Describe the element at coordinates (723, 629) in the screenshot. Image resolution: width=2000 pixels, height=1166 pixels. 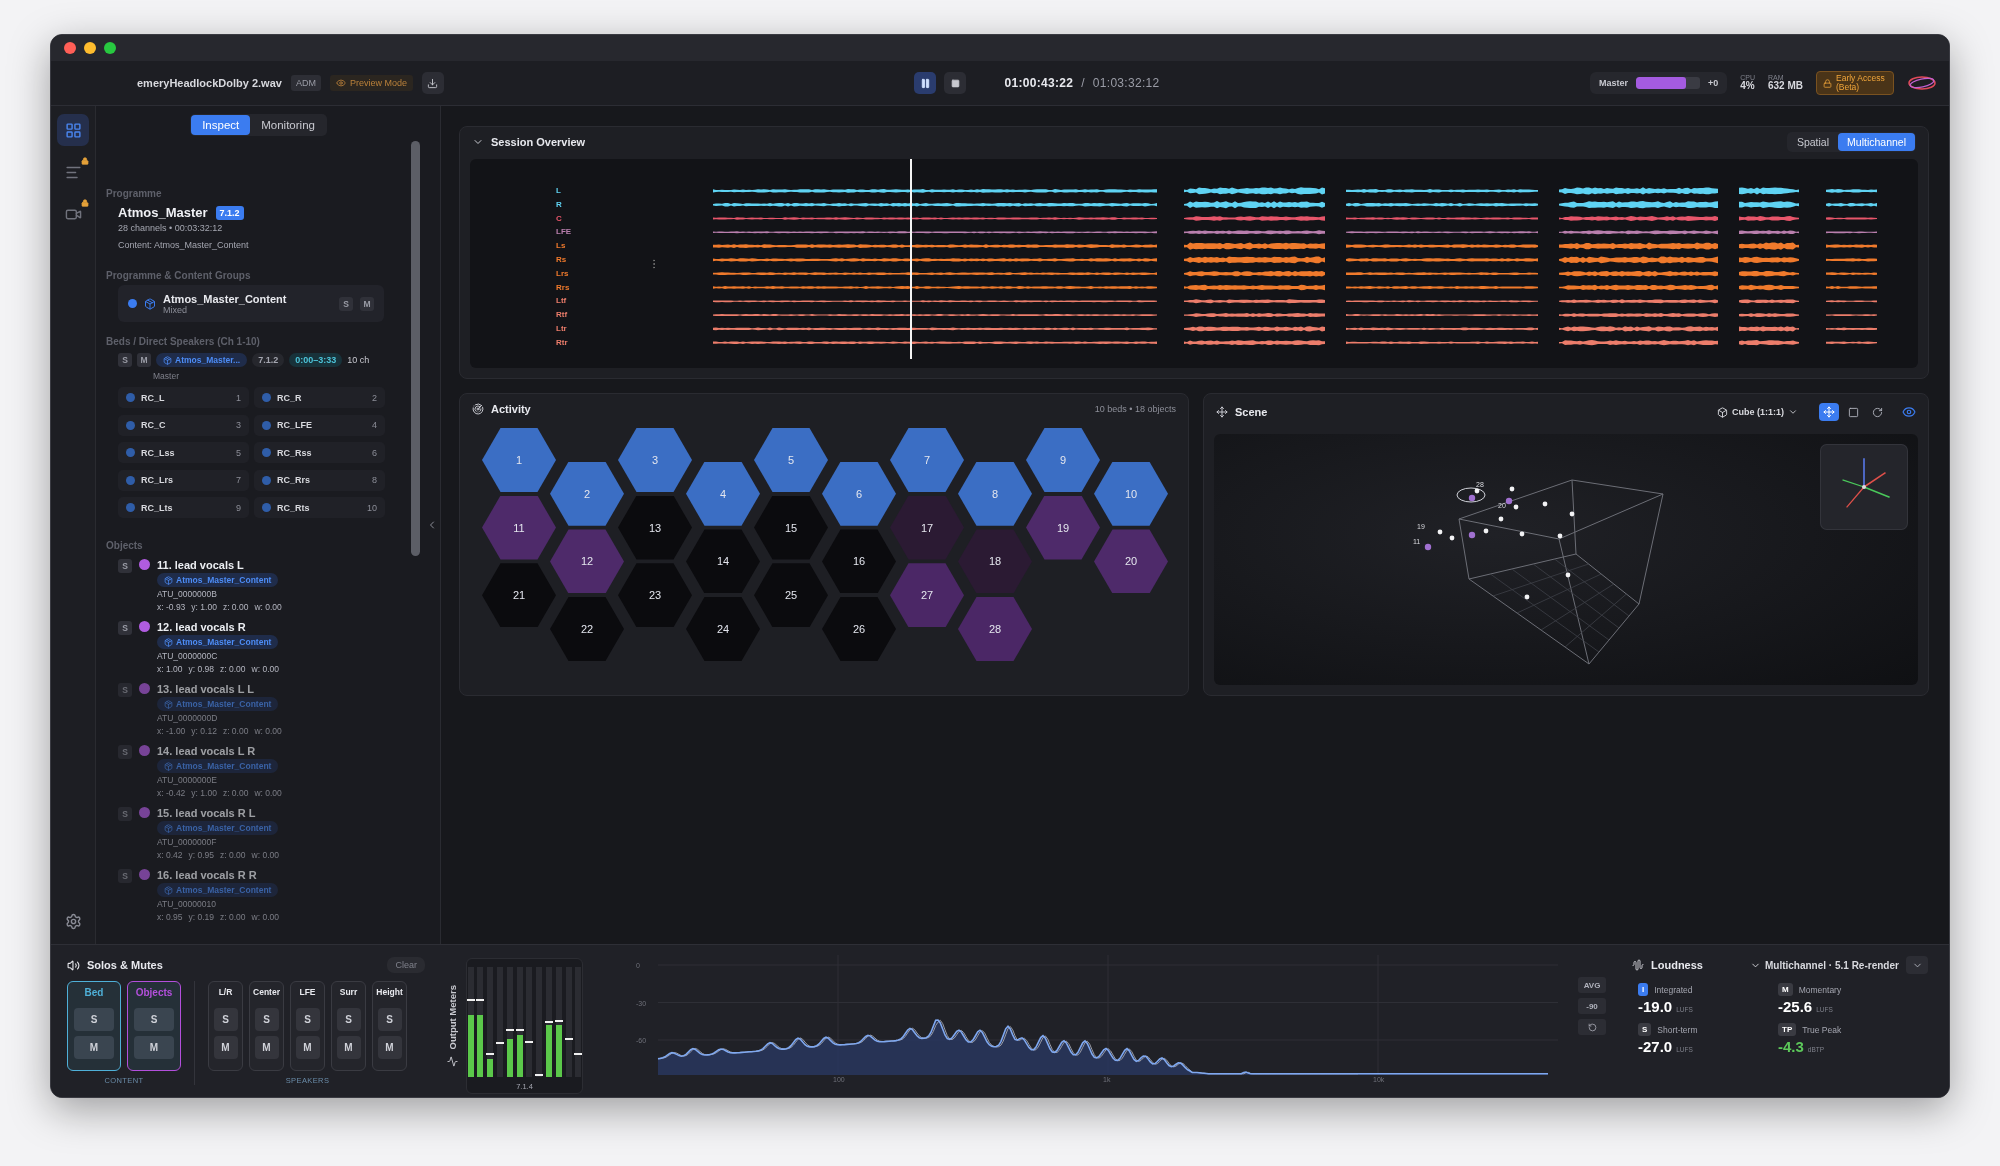
I see `channel-hex: 24` at that location.